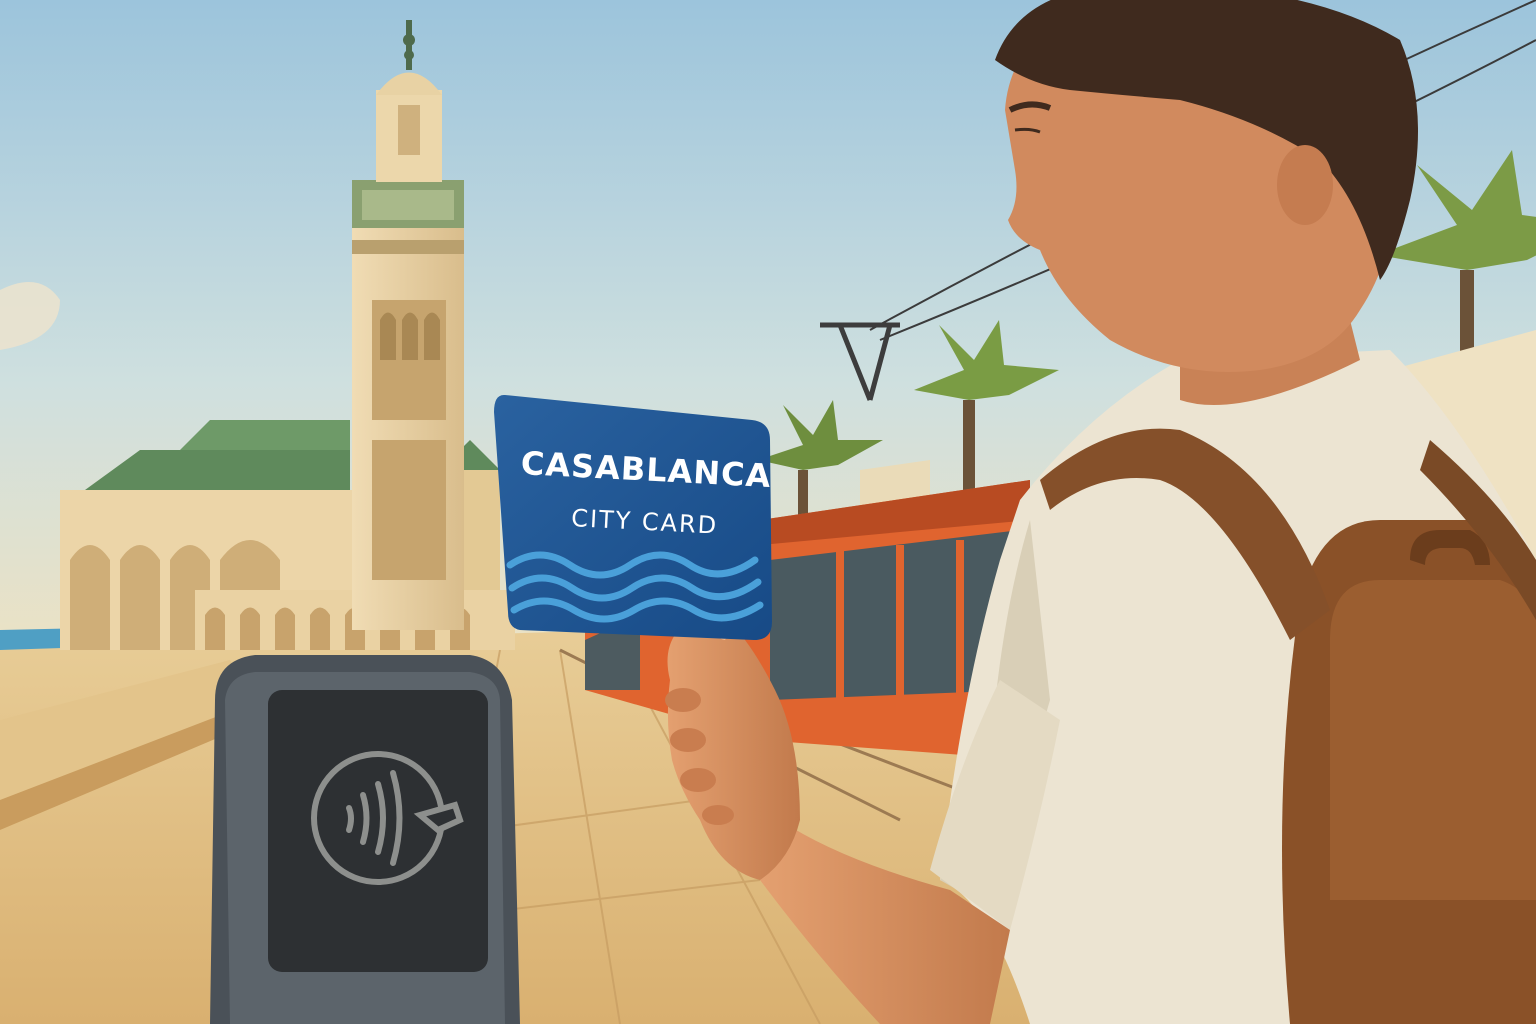  I want to click on card-reader, so click(365, 839).